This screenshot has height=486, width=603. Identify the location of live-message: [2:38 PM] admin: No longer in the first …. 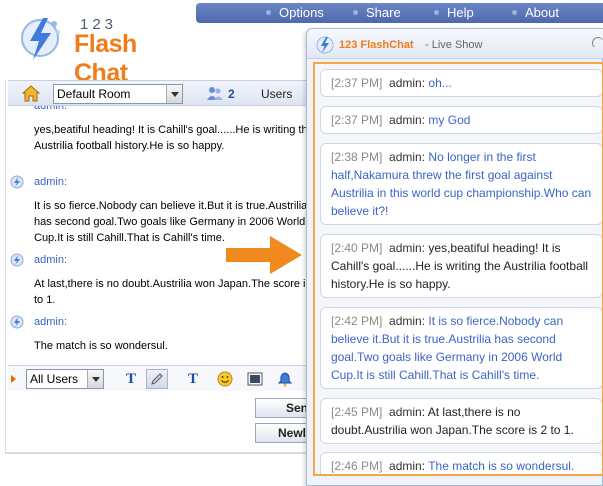
(461, 184).